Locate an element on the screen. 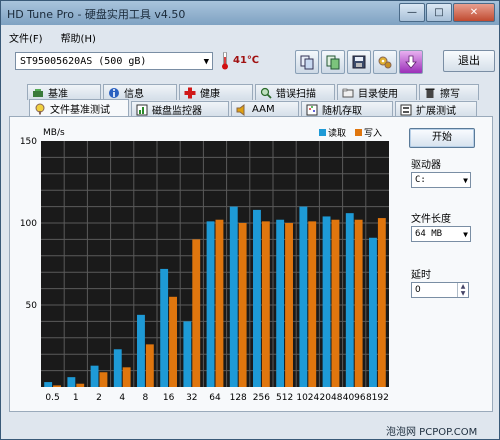  spinner-arrows-icon: ▲ ▼ is located at coordinates (462, 290).